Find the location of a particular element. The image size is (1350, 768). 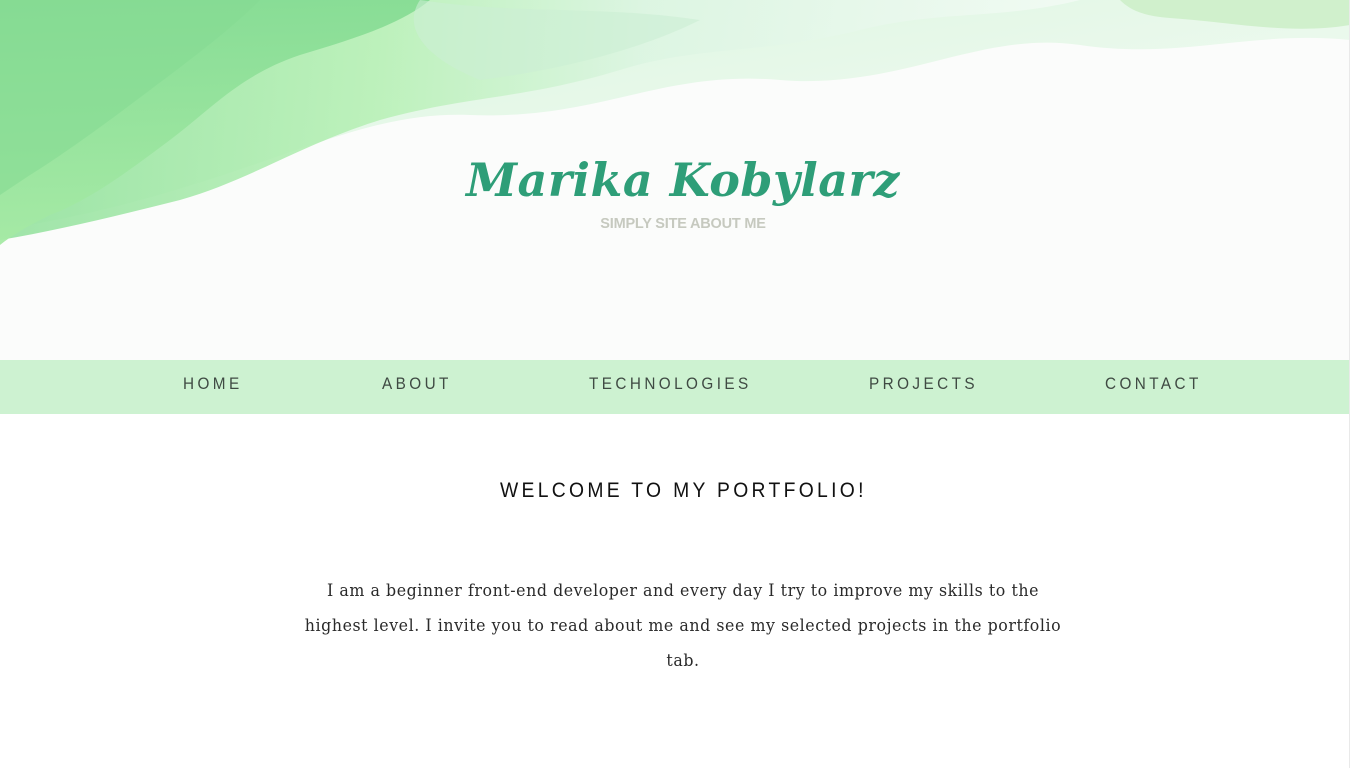

nav-item-home: HOME is located at coordinates (213, 387).